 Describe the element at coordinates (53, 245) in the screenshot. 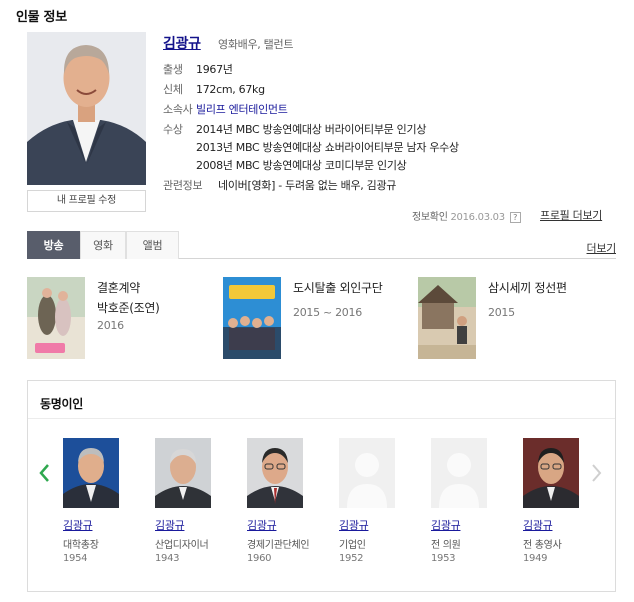

I see `tab-broadcast: 방송` at that location.